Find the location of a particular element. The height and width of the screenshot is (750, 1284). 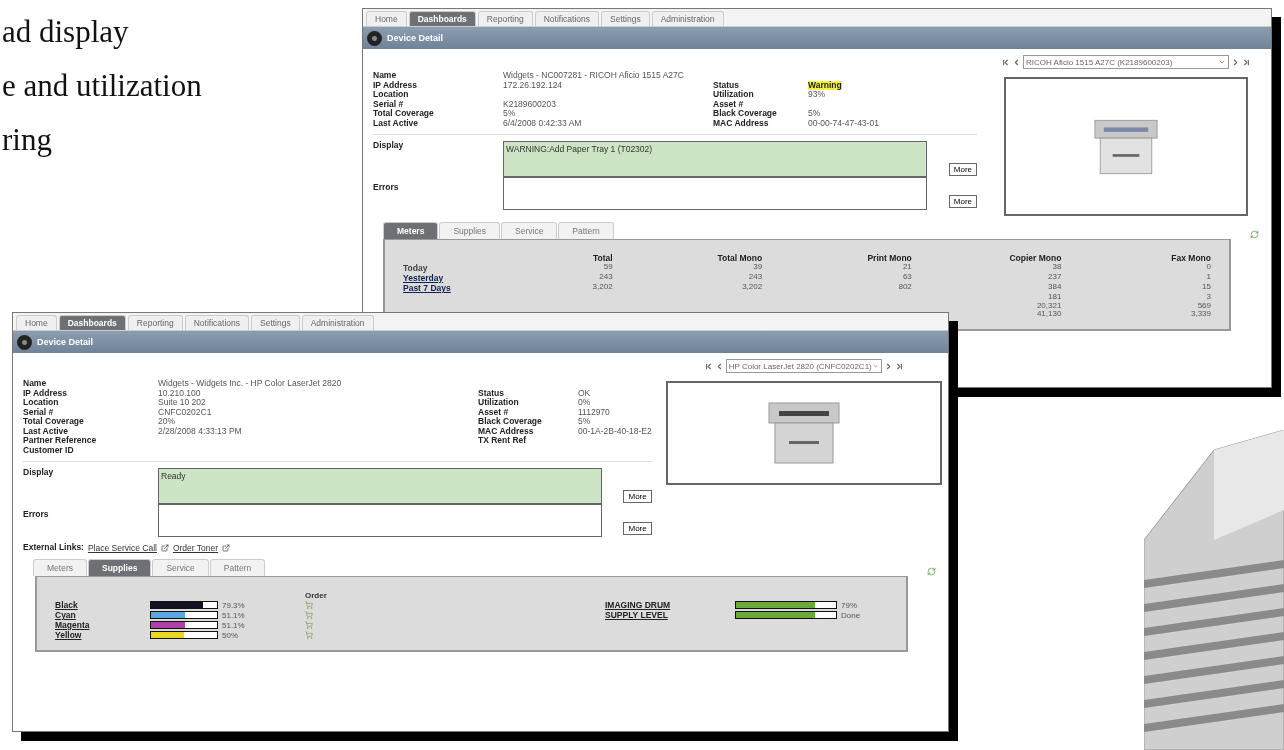

supply-link: SUPPLY LEVEL is located at coordinates (670, 615).